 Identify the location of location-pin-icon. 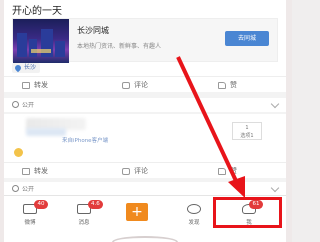
(18, 68).